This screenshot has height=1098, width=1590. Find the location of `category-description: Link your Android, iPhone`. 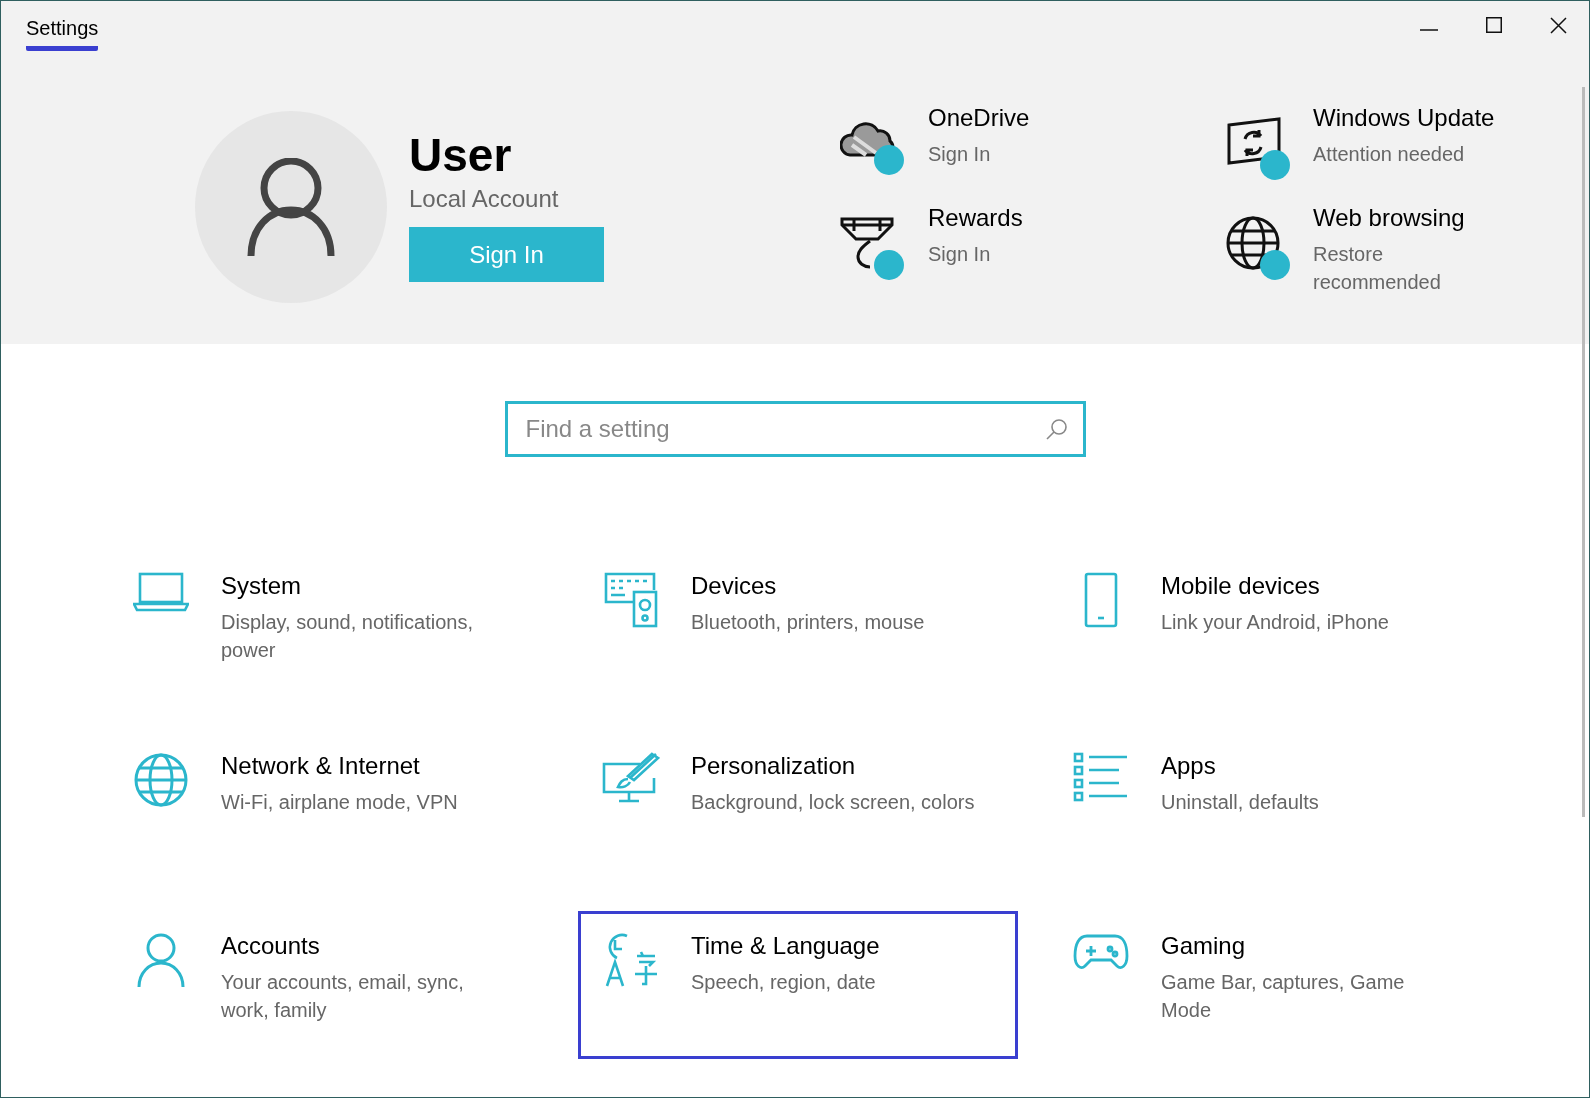

category-description: Link your Android, iPhone is located at coordinates (1275, 622).